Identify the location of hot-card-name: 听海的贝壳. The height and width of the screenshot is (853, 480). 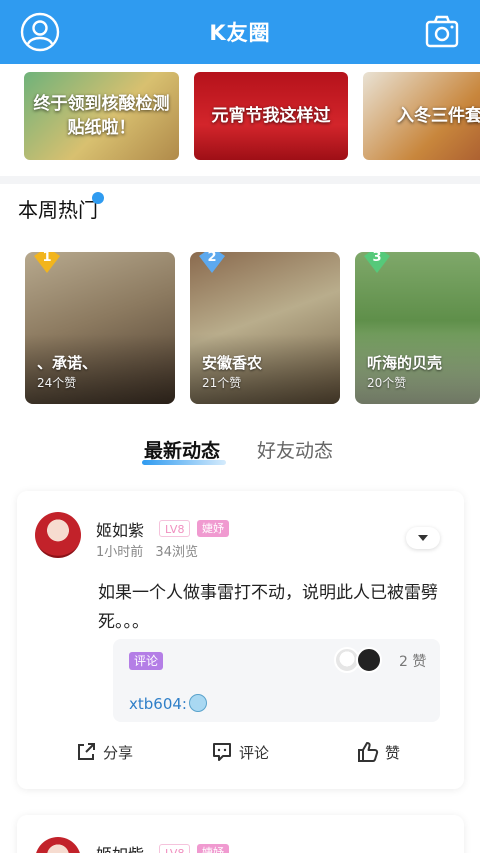
(405, 363).